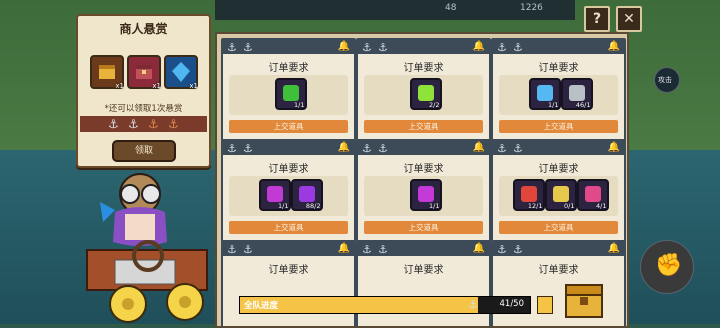  Describe the element at coordinates (535, 206) in the screenshot. I see `item-count: 12/1` at that location.